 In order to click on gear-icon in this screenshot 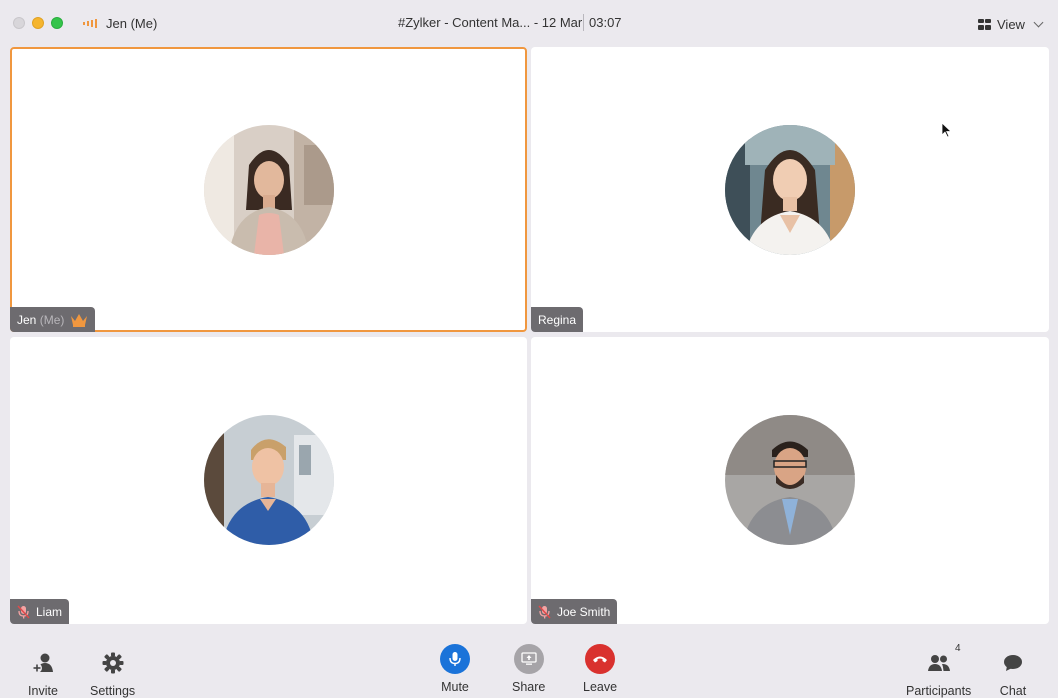, I will do `click(113, 663)`.